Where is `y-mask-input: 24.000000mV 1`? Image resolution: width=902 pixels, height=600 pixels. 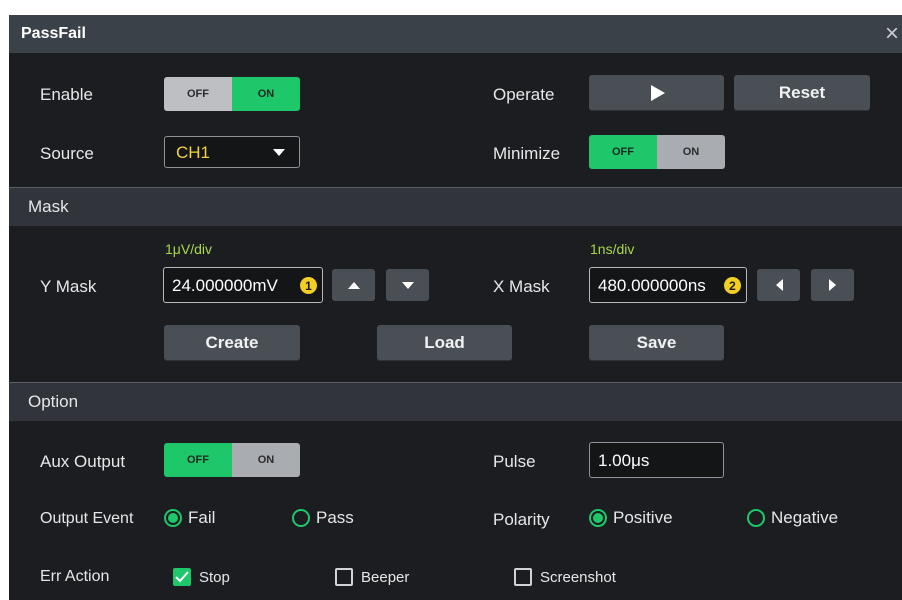 y-mask-input: 24.000000mV 1 is located at coordinates (243, 285).